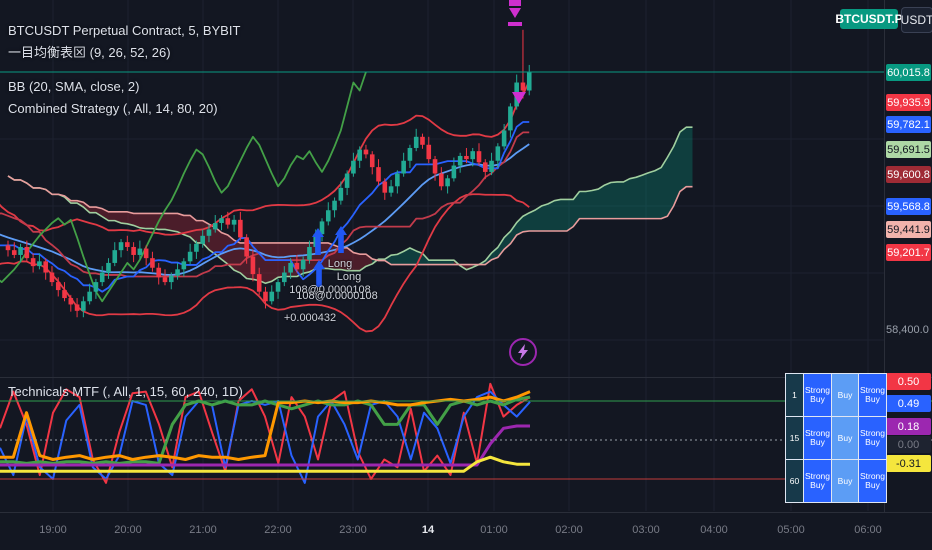 The image size is (932, 550). What do you see at coordinates (646, 530) in the screenshot?
I see `time-axis-tick-label: 03:00` at bounding box center [646, 530].